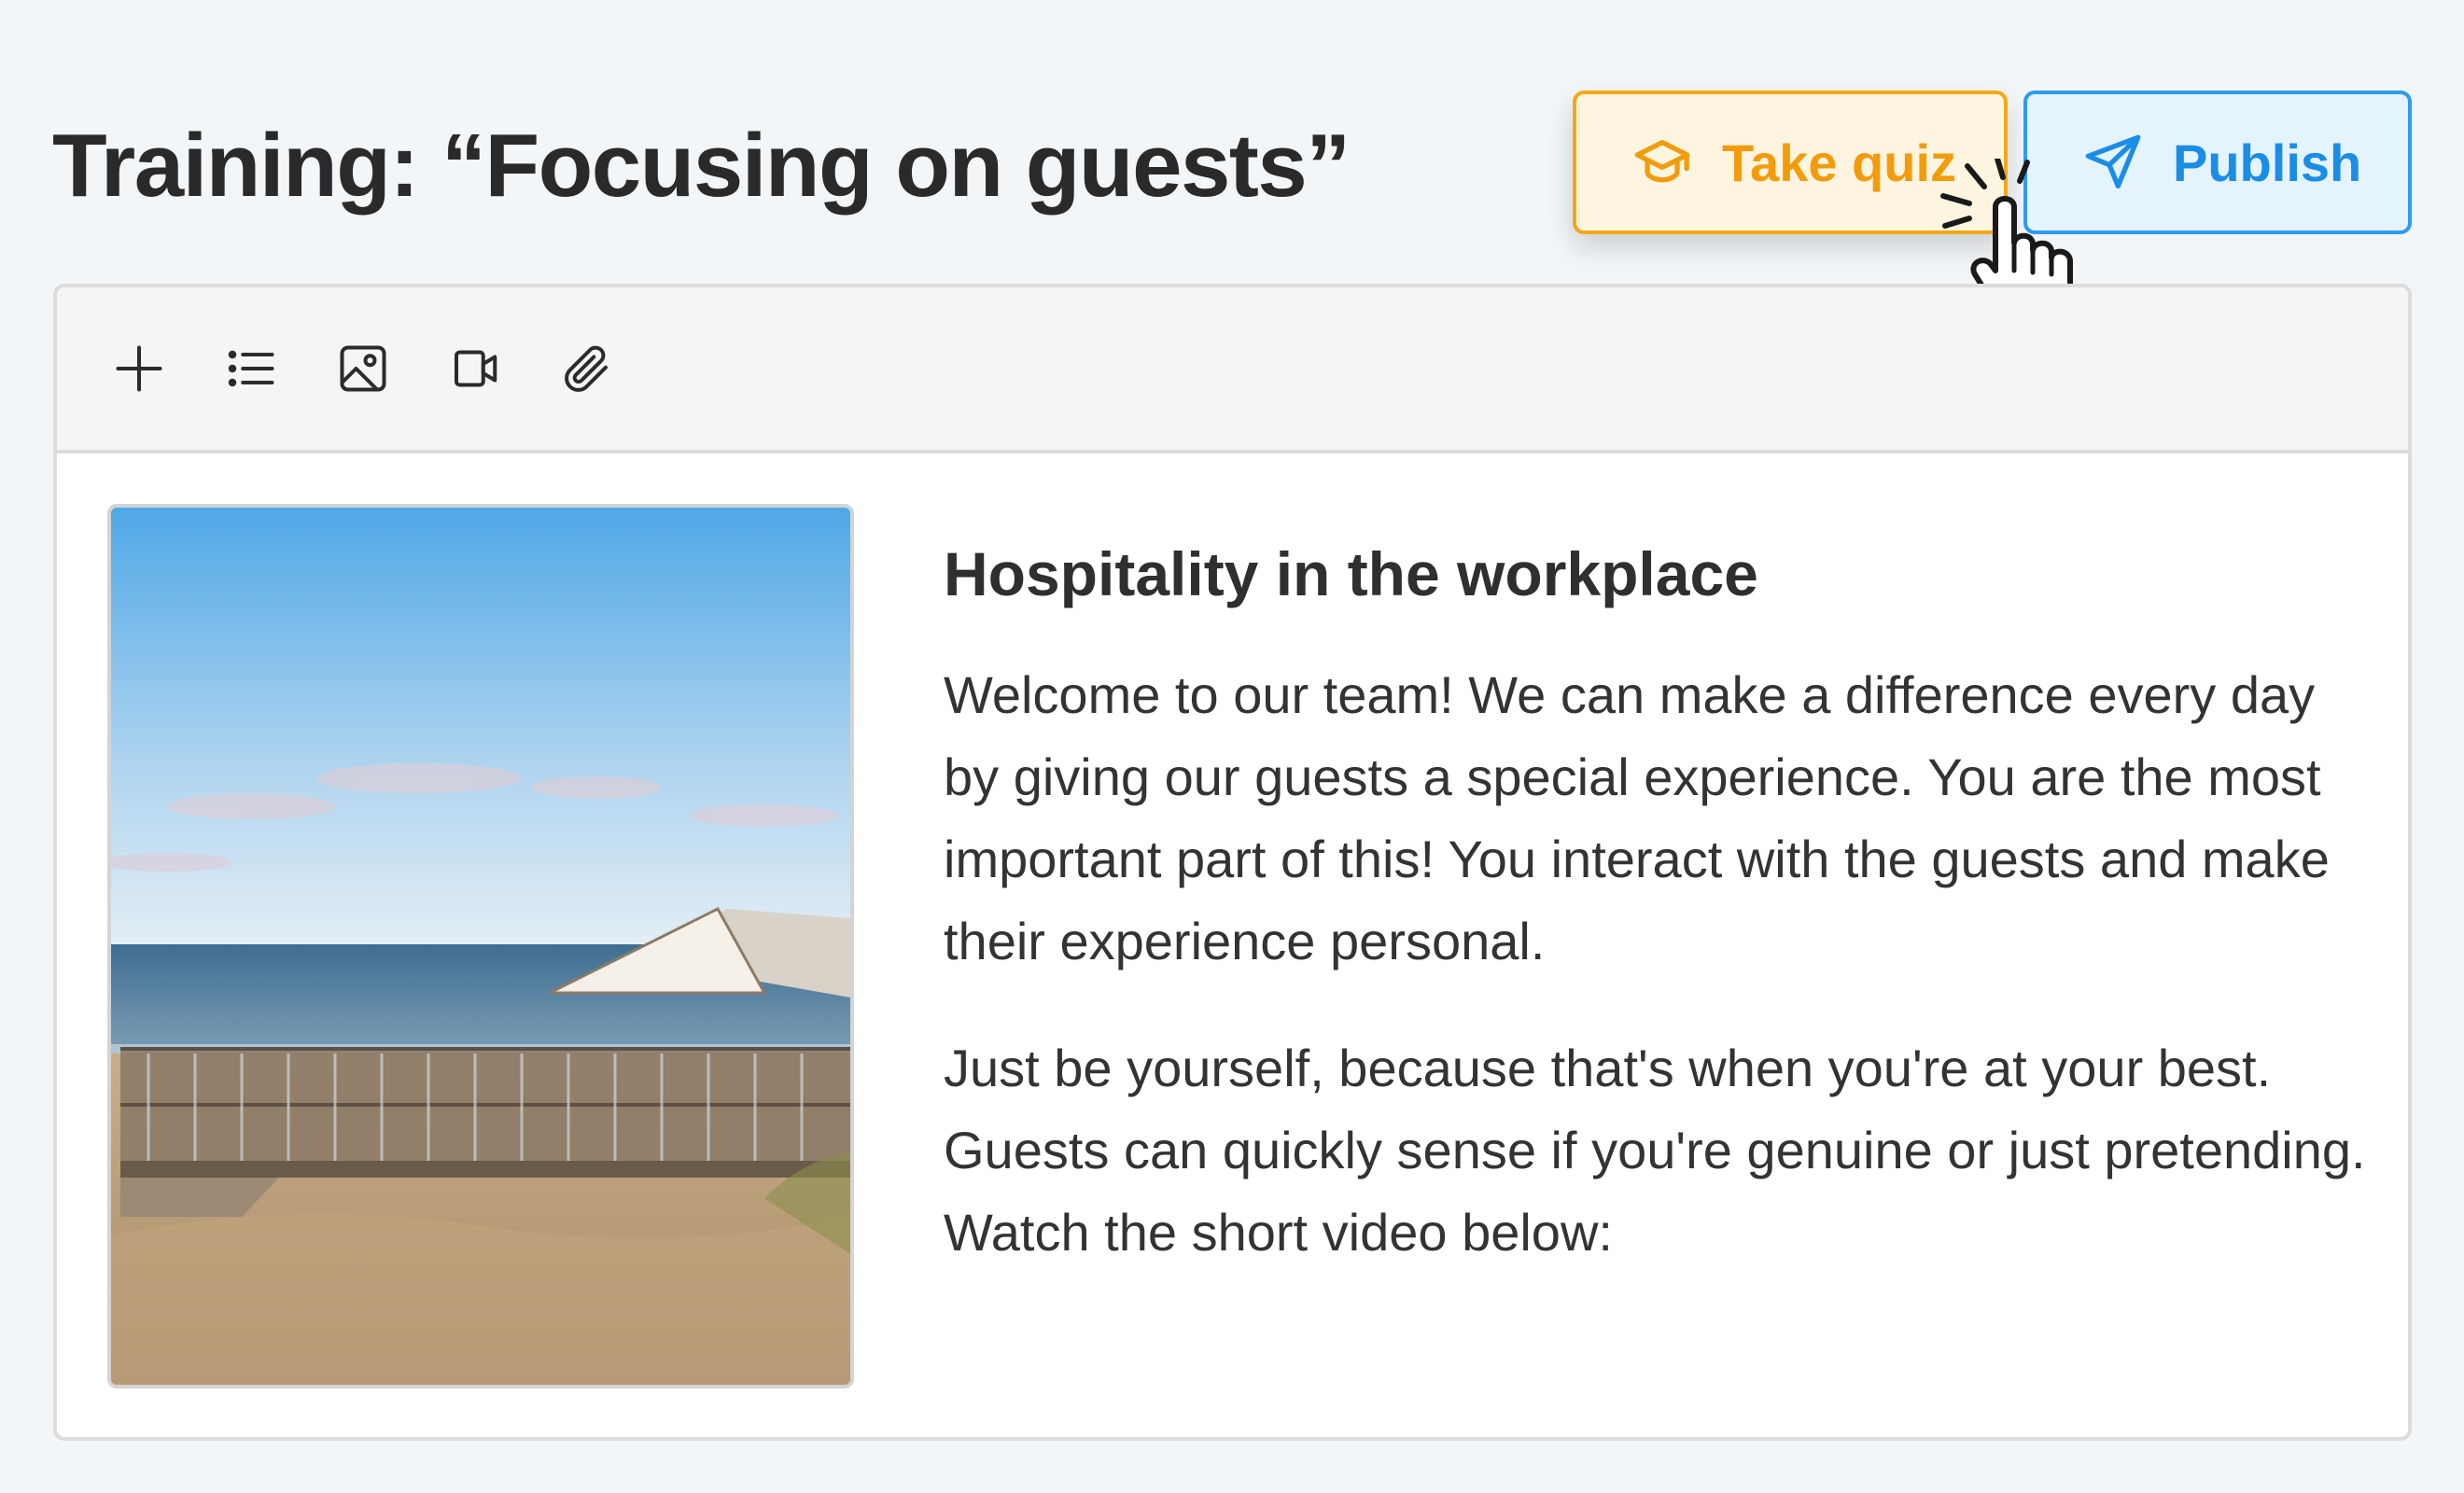  Describe the element at coordinates (2113, 162) in the screenshot. I see `paper-plane-icon` at that location.